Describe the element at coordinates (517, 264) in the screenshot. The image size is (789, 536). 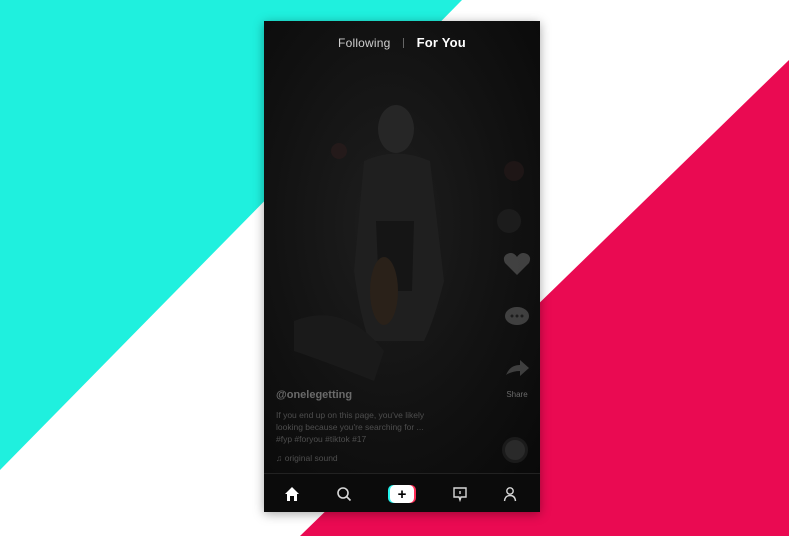
I see `heart-icon` at that location.